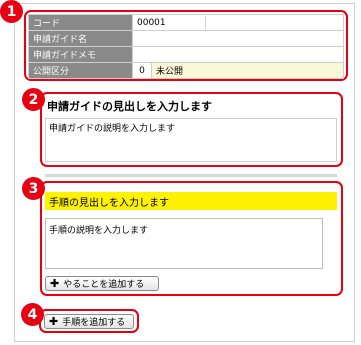 This screenshot has width=361, height=345. Describe the element at coordinates (33, 99) in the screenshot. I see `badge-2: 2` at that location.